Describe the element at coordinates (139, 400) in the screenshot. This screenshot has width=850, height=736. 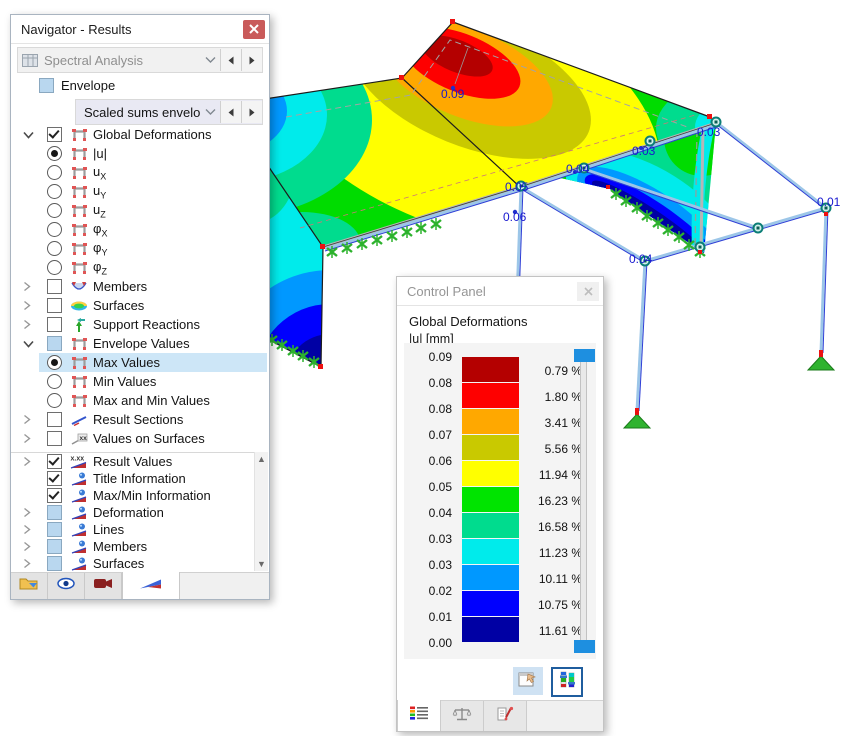
I see `tree-item-max-and-min-values: Max and Min Values` at that location.